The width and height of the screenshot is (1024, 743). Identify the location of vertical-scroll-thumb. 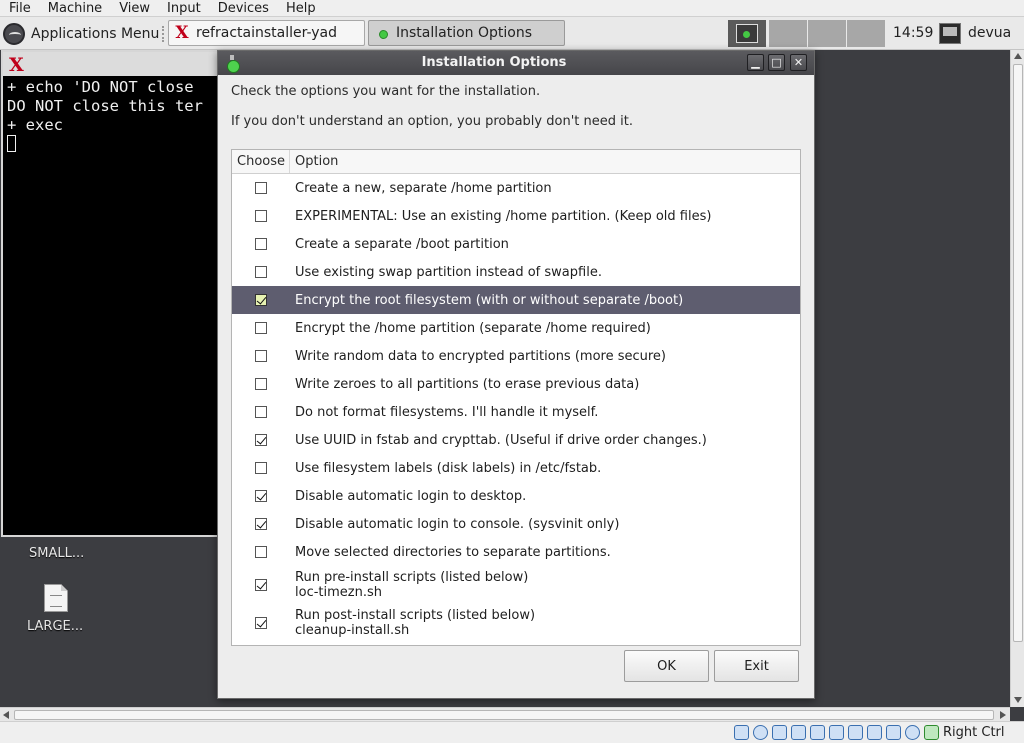
(1018, 353).